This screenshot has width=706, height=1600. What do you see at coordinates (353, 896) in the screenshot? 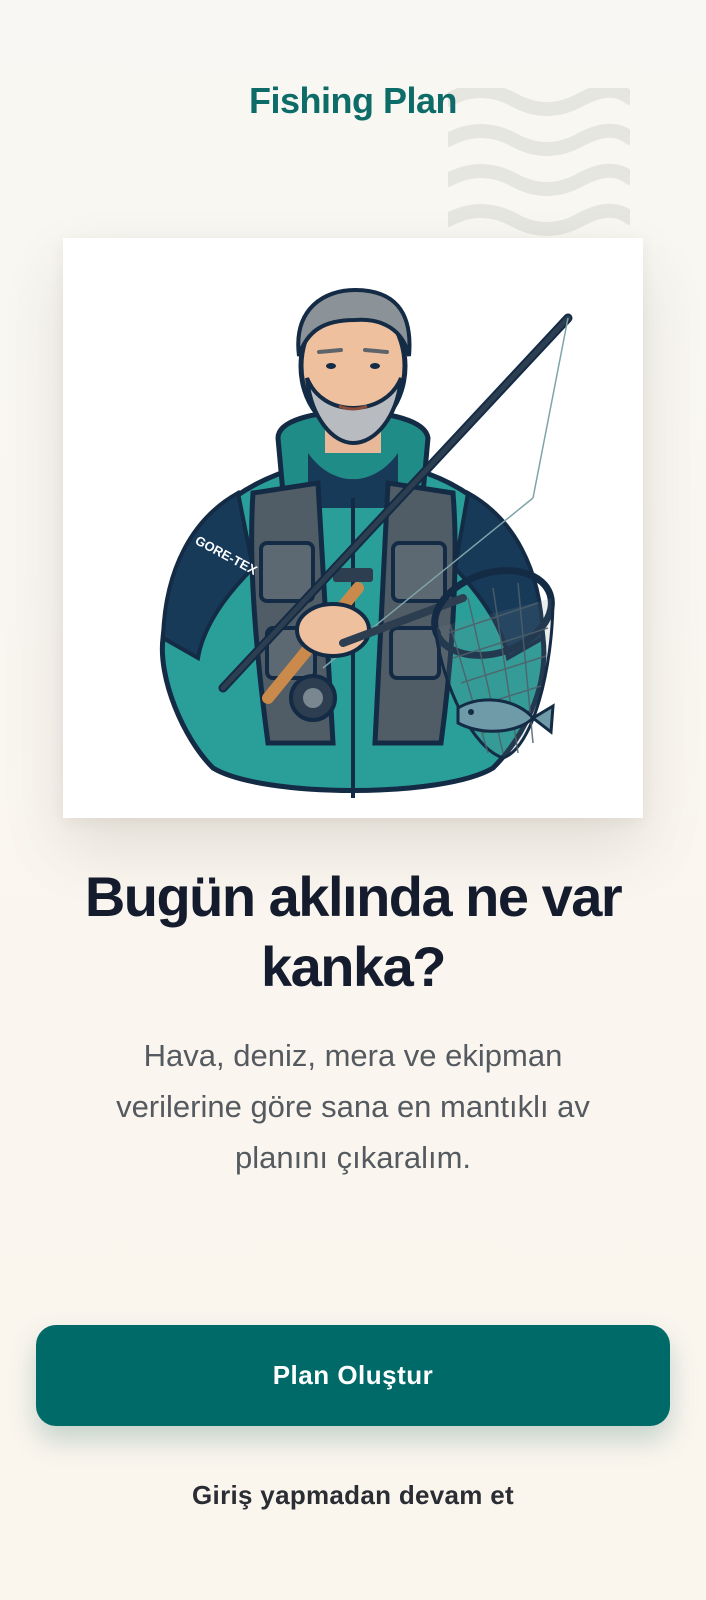
I see `headline-line-1: Bugün aklında ne var` at bounding box center [353, 896].